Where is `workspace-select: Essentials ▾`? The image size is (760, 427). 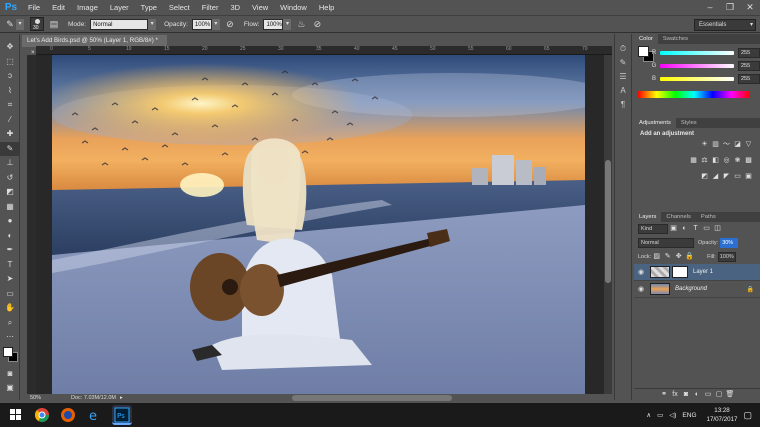
workspace-select: Essentials ▾ is located at coordinates (725, 25).